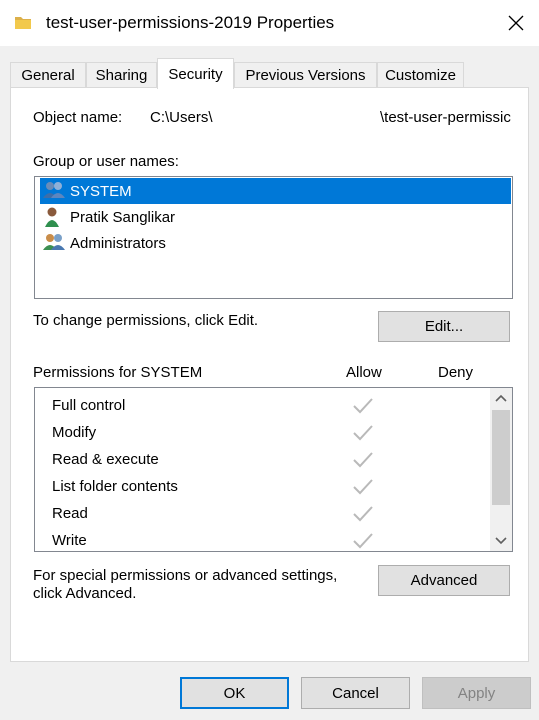  What do you see at coordinates (89, 405) in the screenshot?
I see `permission-name: Full control` at bounding box center [89, 405].